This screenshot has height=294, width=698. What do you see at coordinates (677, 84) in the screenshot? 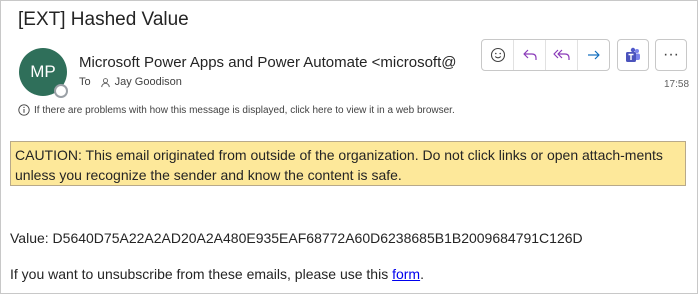
I see `received-time: 17:58` at bounding box center [677, 84].